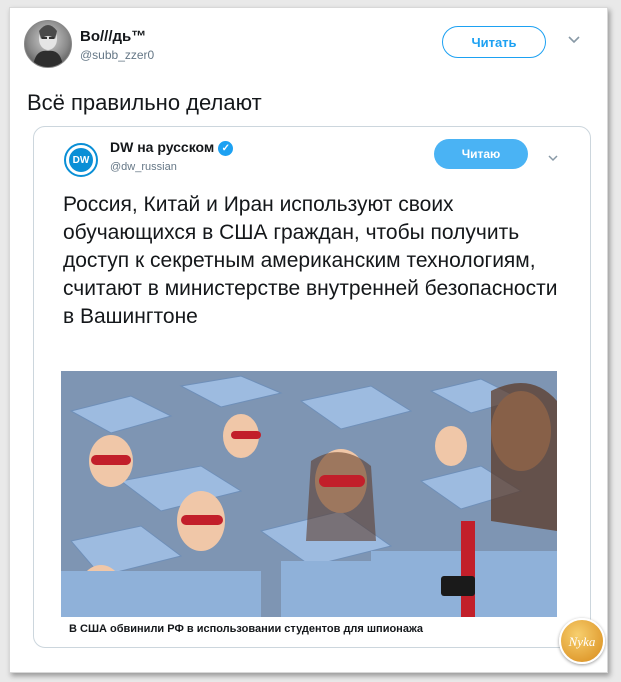 This screenshot has width=621, height=682. Describe the element at coordinates (481, 154) in the screenshot. I see `following-button: Читаю` at that location.